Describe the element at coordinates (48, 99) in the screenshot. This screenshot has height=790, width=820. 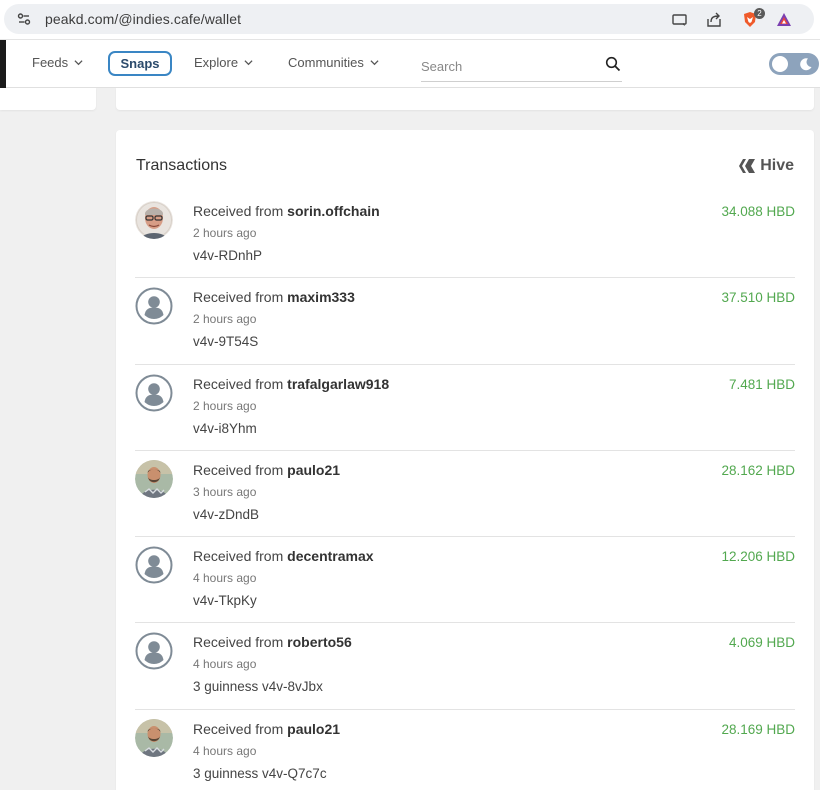
I see `sidebar-card-fragment` at that location.